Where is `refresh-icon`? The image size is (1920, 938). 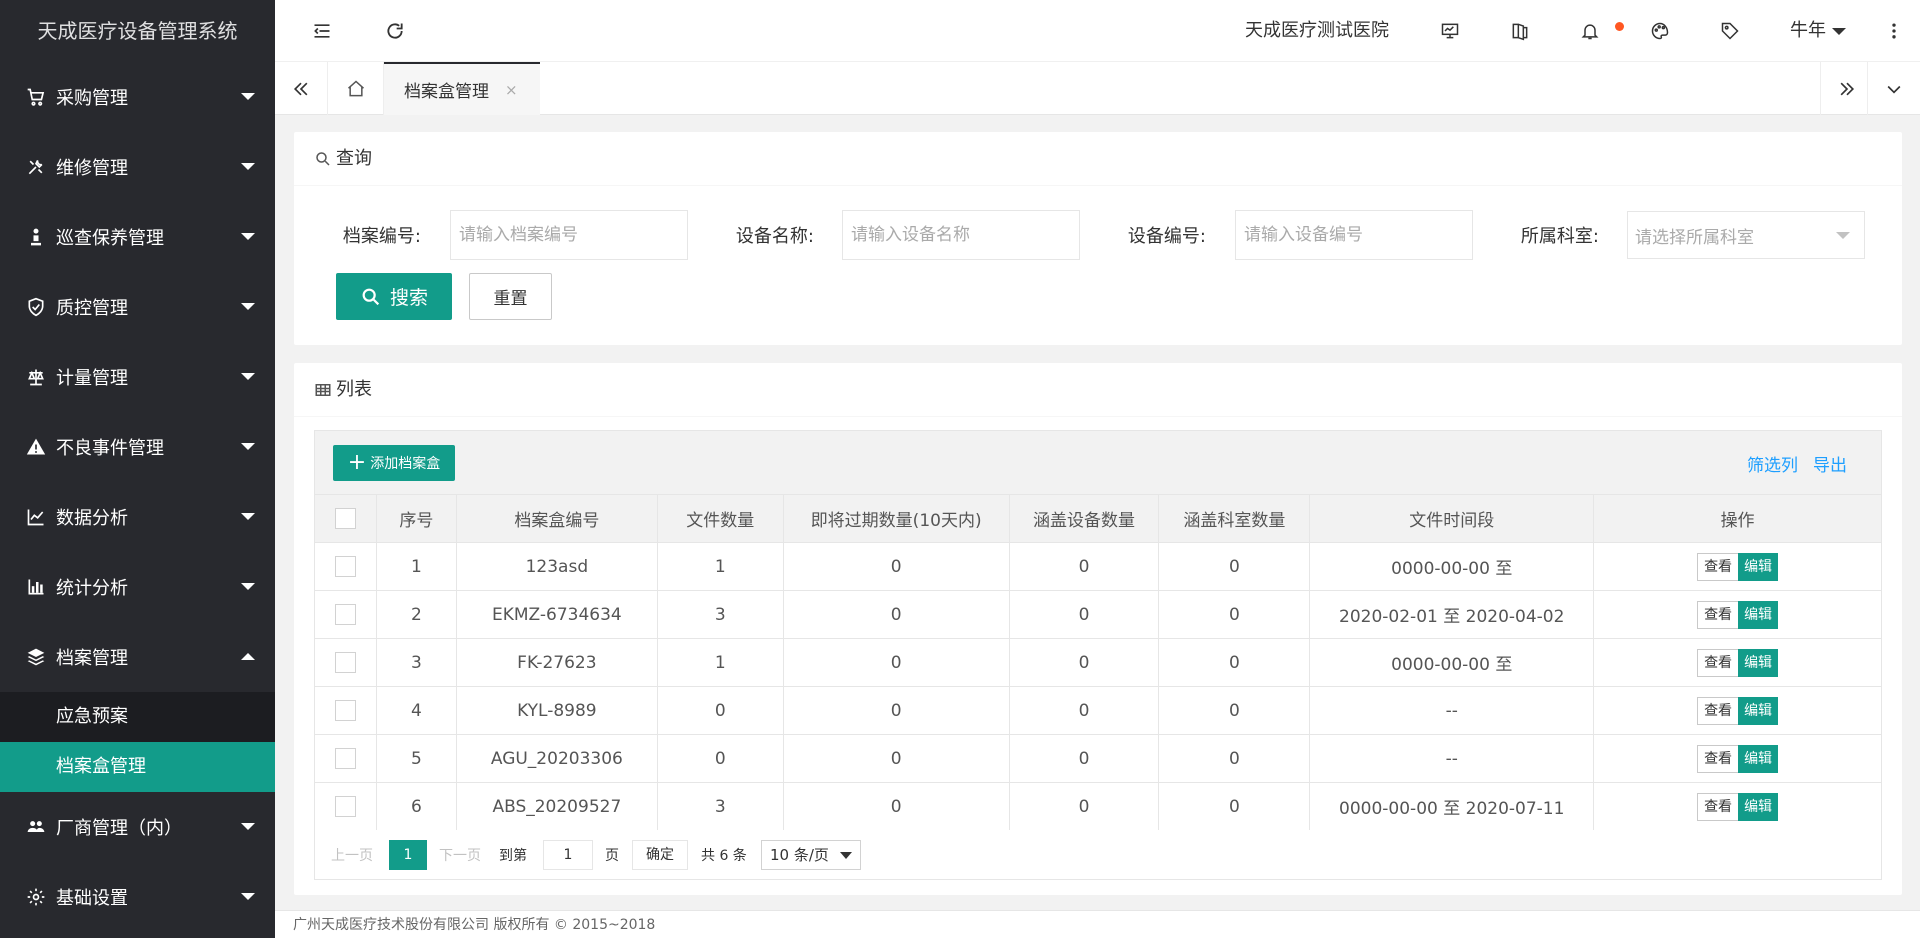 refresh-icon is located at coordinates (395, 31).